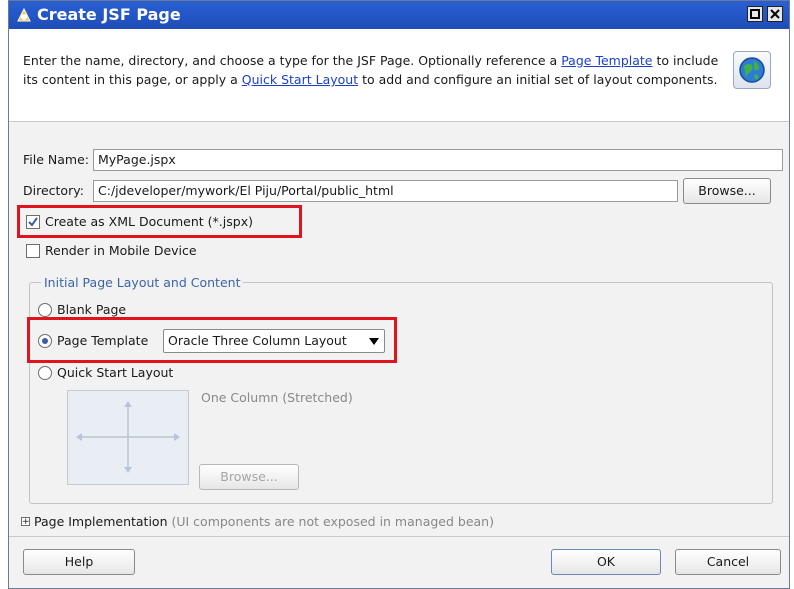 The width and height of the screenshot is (794, 589). Describe the element at coordinates (300, 79) in the screenshot. I see `quick-start-layout-link: Quick Start Layout` at that location.